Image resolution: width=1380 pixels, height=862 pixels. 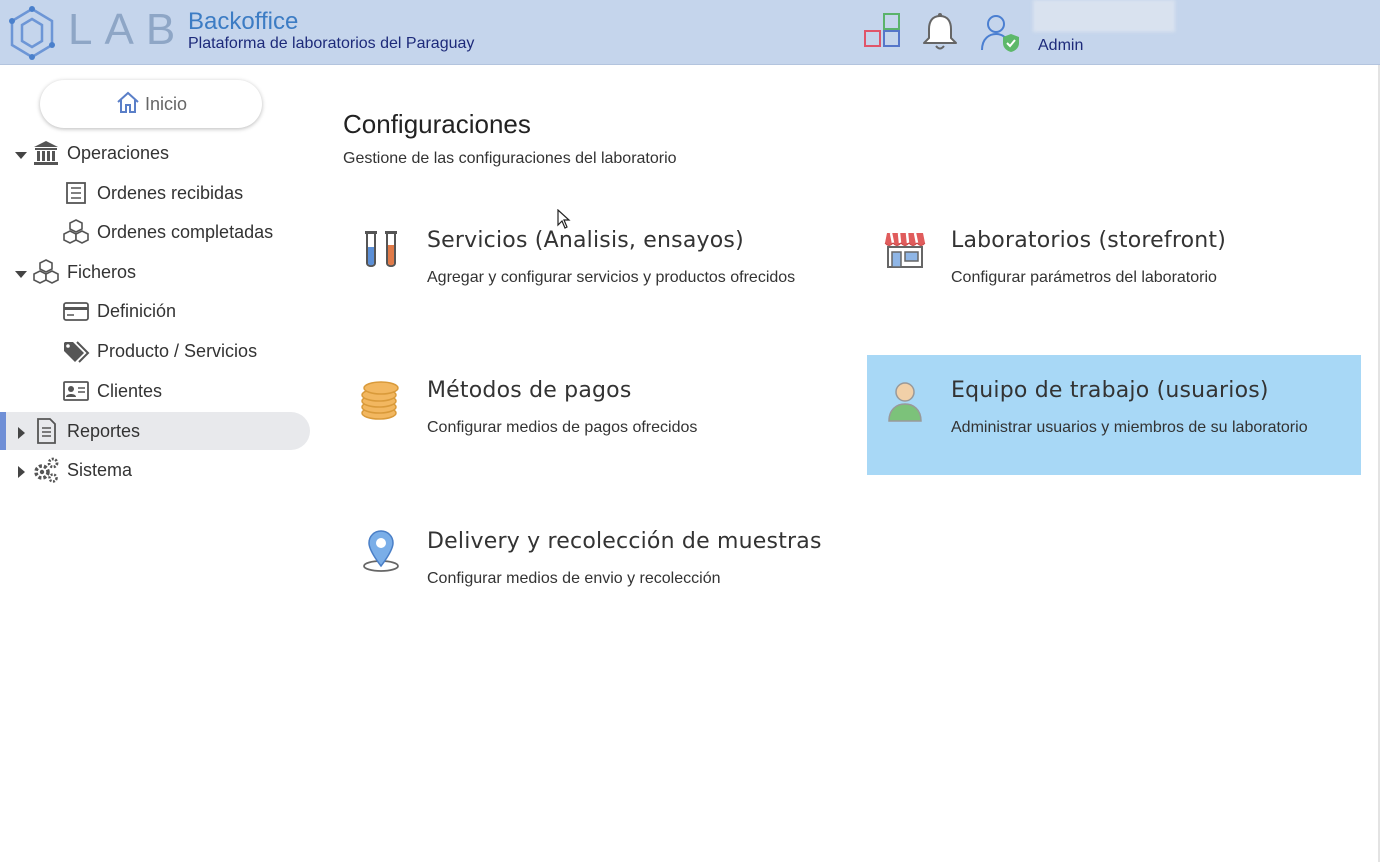 What do you see at coordinates (177, 350) in the screenshot?
I see `sidebar-item-label: Producto / Servicios` at bounding box center [177, 350].